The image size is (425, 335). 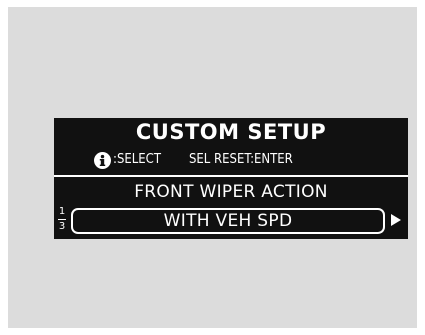 I want to click on fraction-bar, so click(x=62, y=219).